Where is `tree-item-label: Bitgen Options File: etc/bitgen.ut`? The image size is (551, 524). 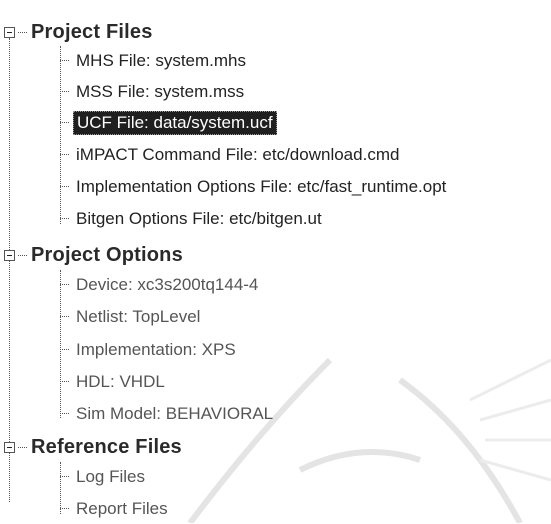 tree-item-label: Bitgen Options File: etc/bitgen.ut is located at coordinates (199, 218).